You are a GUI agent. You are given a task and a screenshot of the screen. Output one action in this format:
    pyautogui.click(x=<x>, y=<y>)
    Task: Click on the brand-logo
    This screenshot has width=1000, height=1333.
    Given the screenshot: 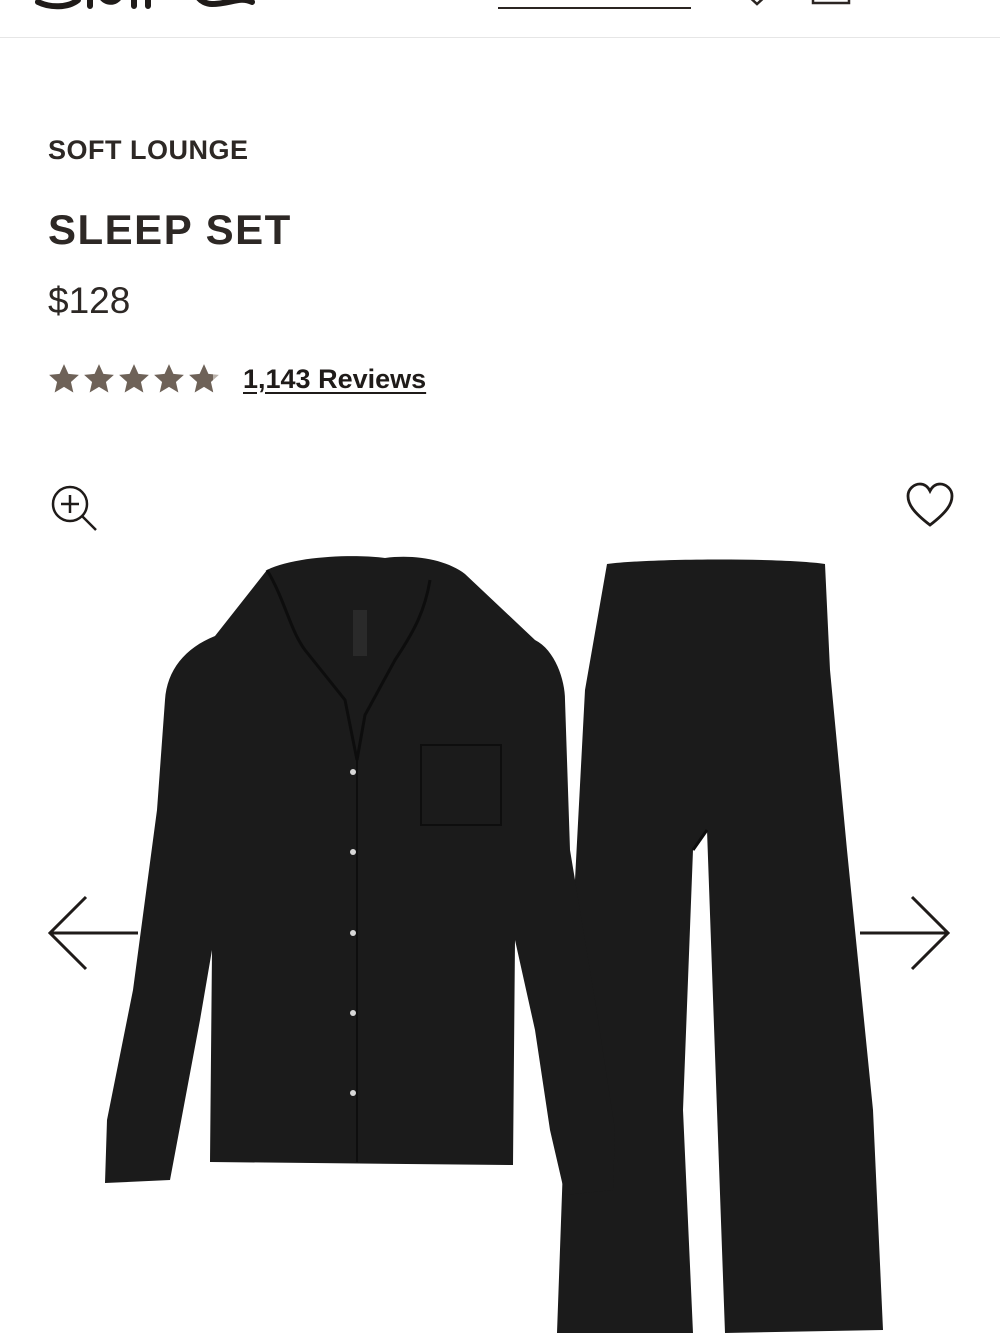 What is the action you would take?
    pyautogui.click(x=150, y=5)
    